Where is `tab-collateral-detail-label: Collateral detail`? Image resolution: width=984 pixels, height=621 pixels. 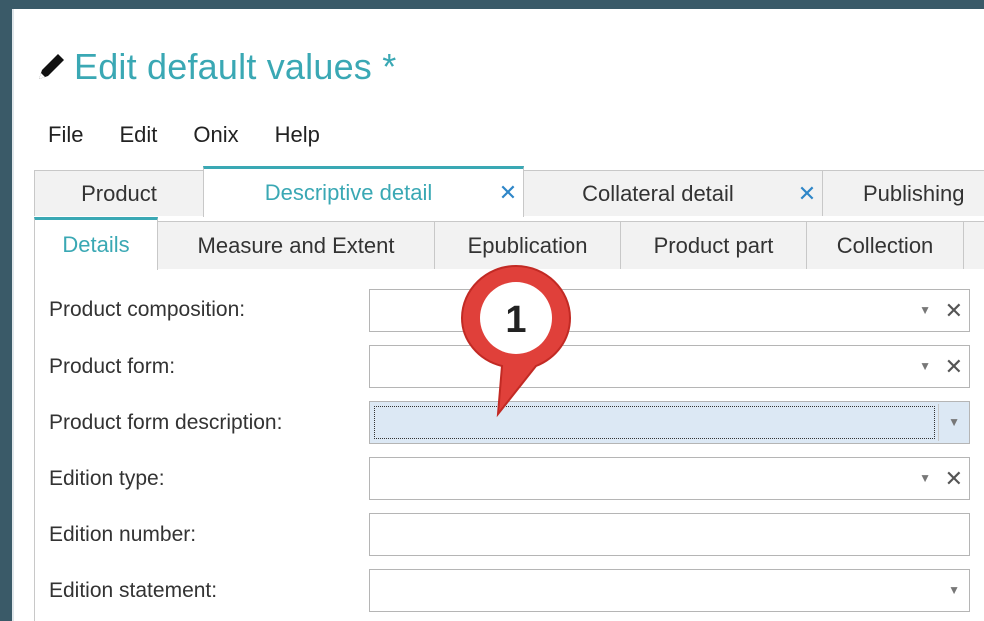
tab-collateral-detail-label: Collateral detail is located at coordinates (658, 193).